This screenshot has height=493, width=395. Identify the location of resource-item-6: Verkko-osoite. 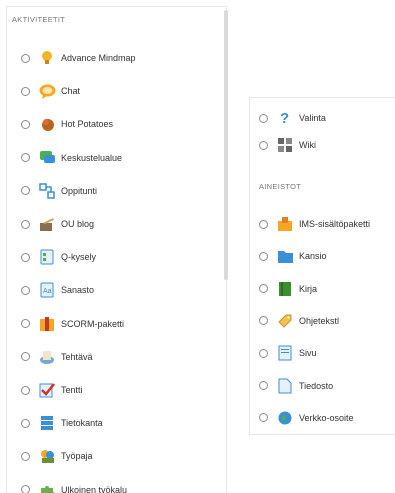
(302, 418).